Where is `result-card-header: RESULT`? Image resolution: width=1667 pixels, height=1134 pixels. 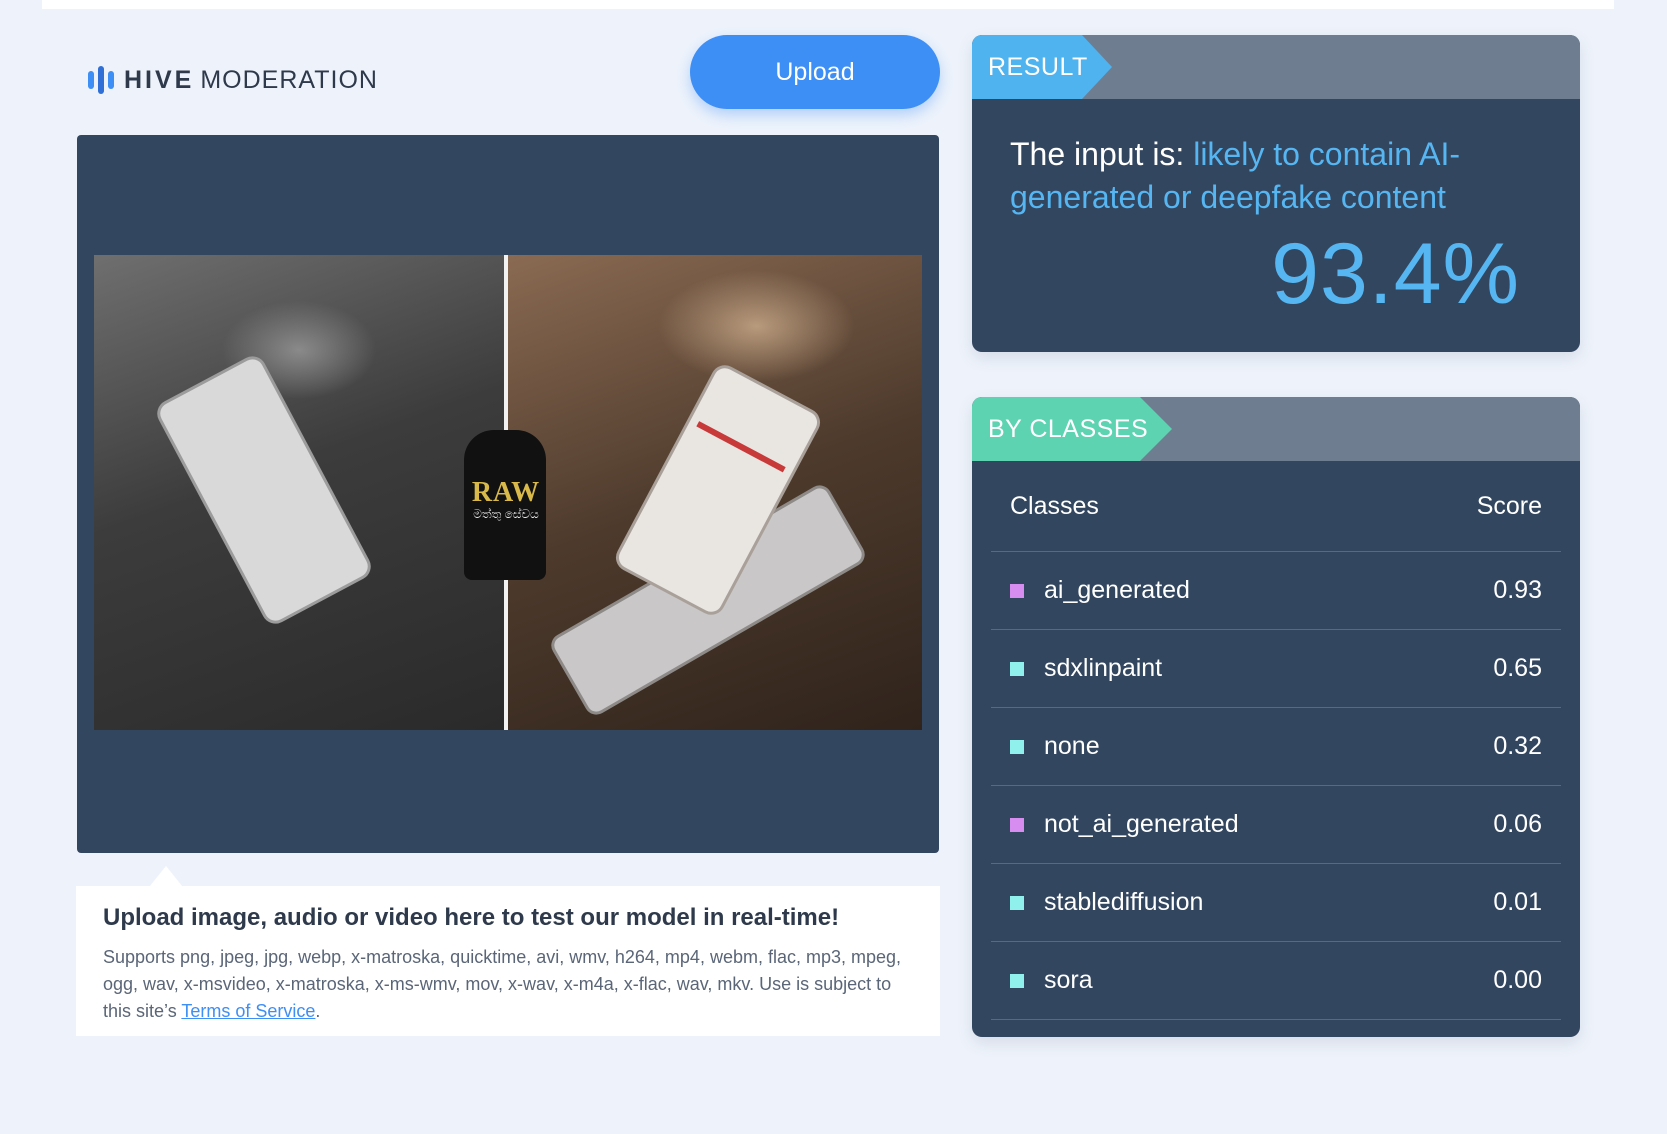 result-card-header: RESULT is located at coordinates (1276, 67).